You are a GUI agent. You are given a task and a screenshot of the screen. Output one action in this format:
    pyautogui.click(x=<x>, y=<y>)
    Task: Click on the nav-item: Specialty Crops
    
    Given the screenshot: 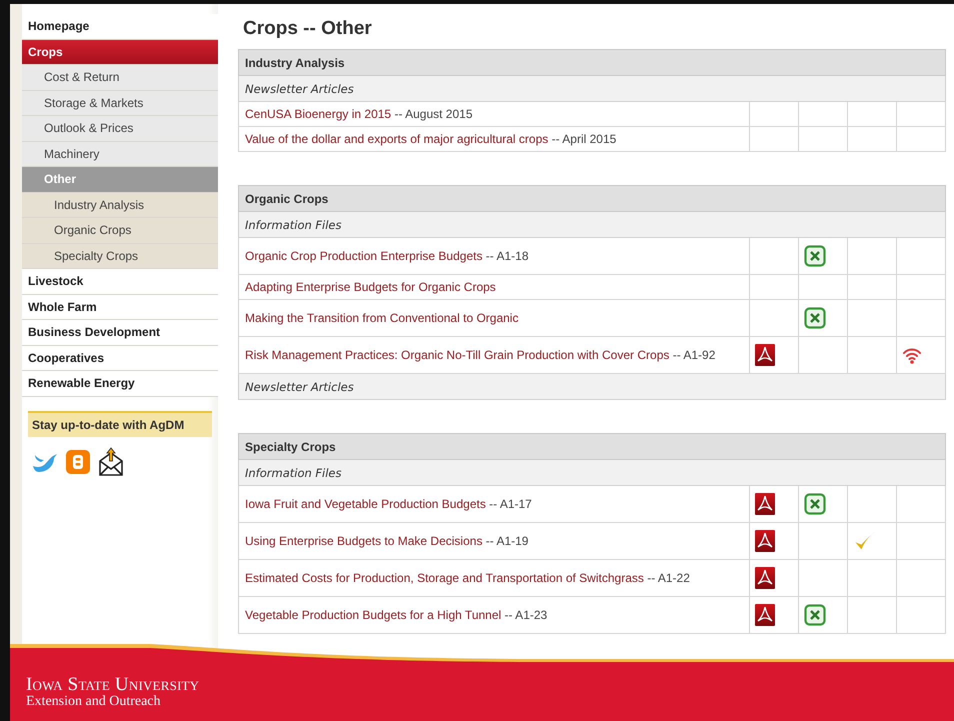 What is the action you would take?
    pyautogui.click(x=120, y=256)
    